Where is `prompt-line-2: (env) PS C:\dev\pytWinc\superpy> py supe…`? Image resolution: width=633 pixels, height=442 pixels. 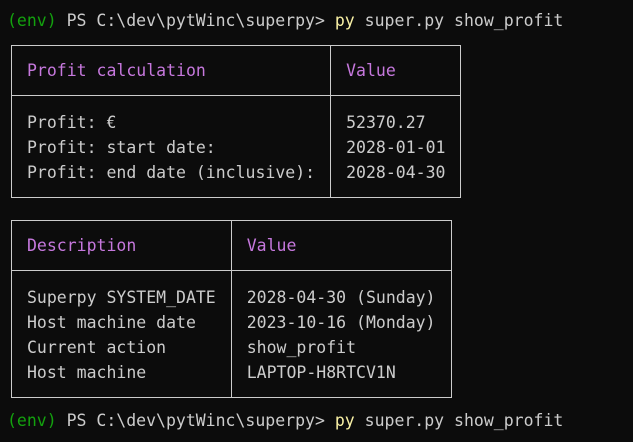 prompt-line-2: (env) PS C:\dev\pytWinc\superpy> py supe… is located at coordinates (285, 421).